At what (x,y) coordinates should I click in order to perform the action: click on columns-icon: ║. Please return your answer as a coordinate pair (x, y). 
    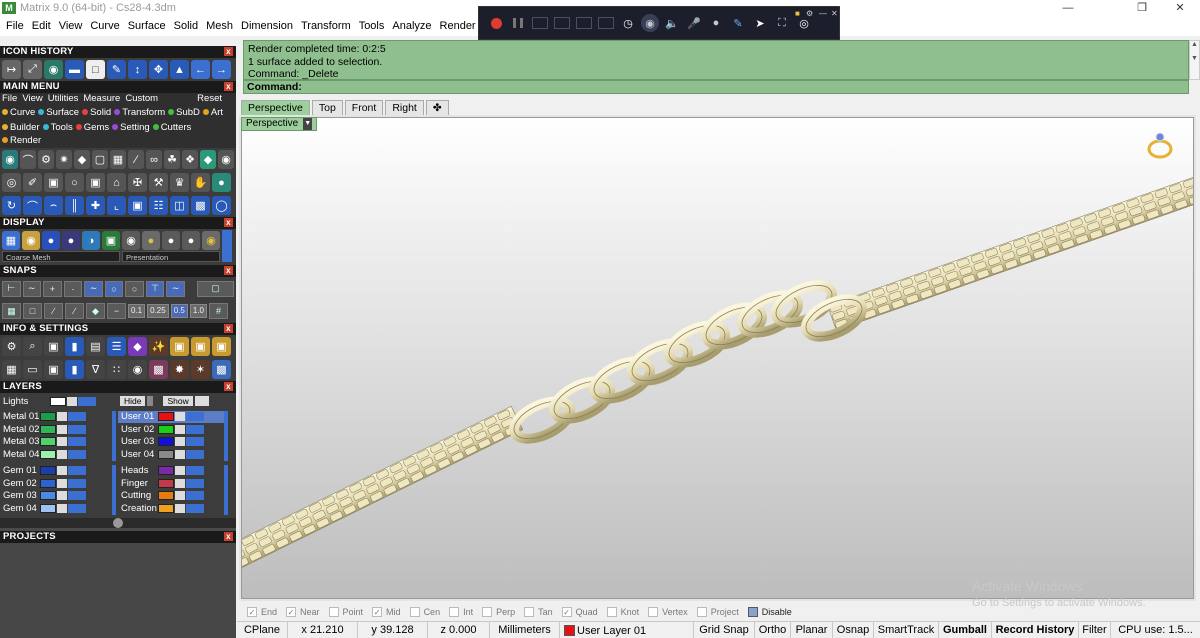
    Looking at the image, I should click on (74, 205).